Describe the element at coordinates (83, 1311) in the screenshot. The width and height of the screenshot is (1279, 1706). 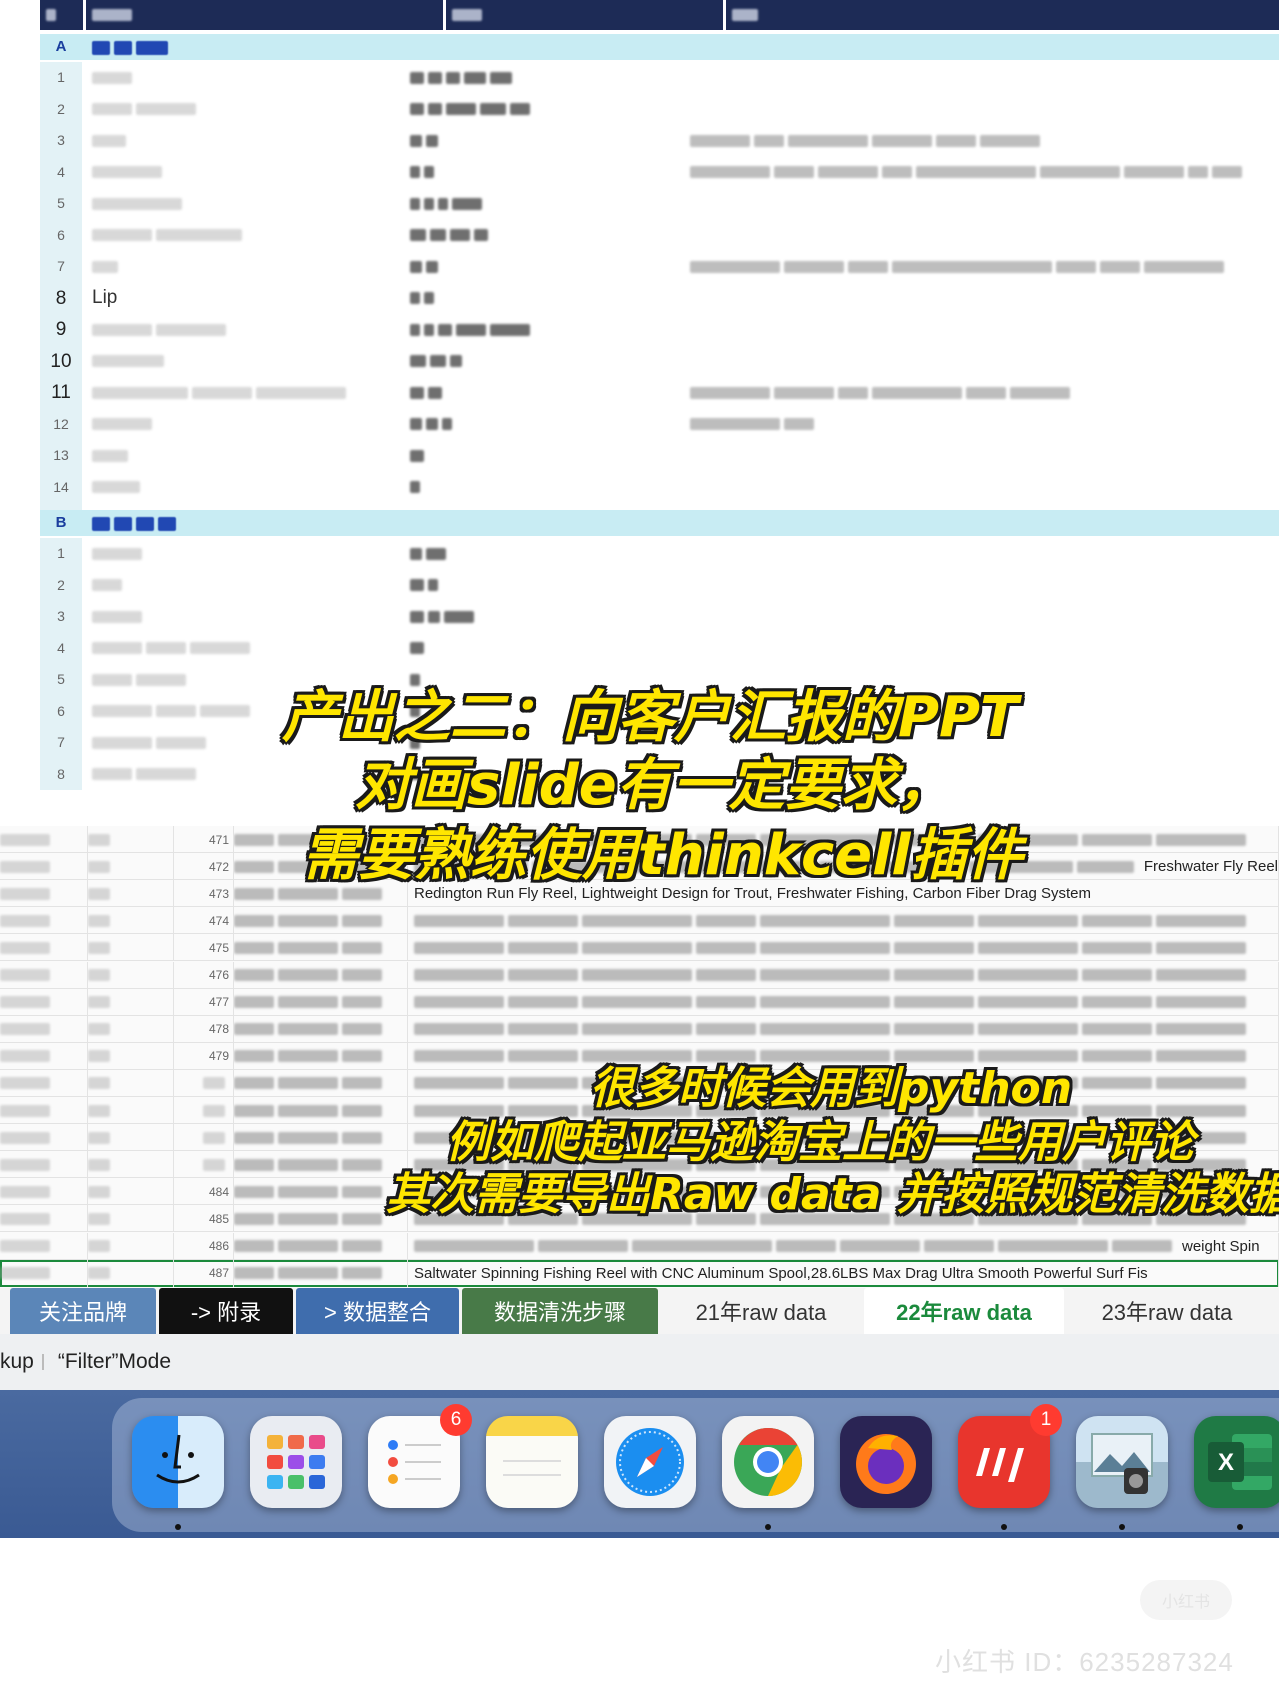
I see `tab-follow-brands: 关注品牌` at that location.